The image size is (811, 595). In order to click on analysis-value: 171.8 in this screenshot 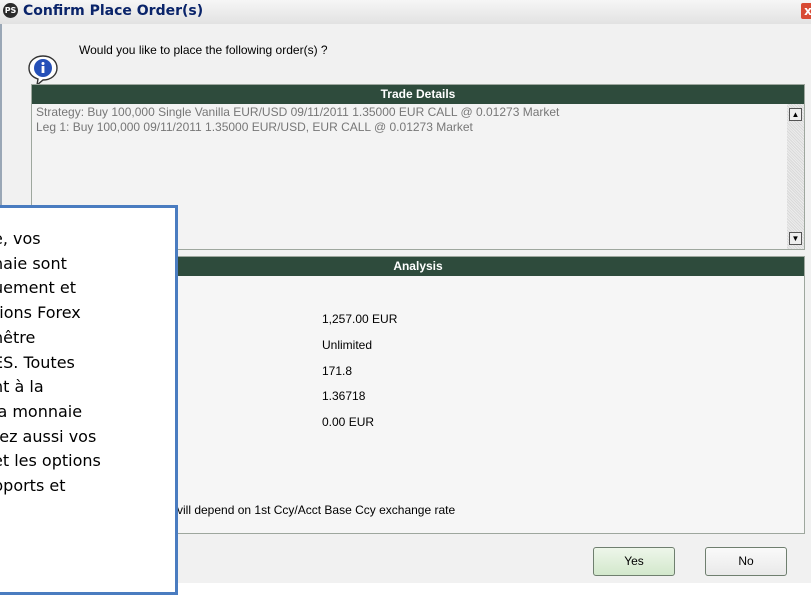, I will do `click(337, 371)`.